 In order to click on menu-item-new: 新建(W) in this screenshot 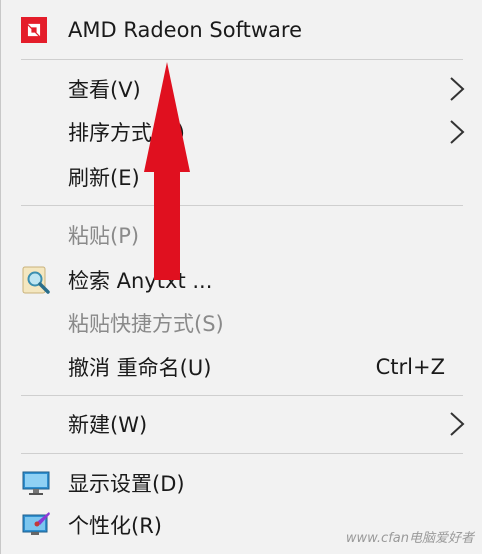, I will do `click(241, 424)`.